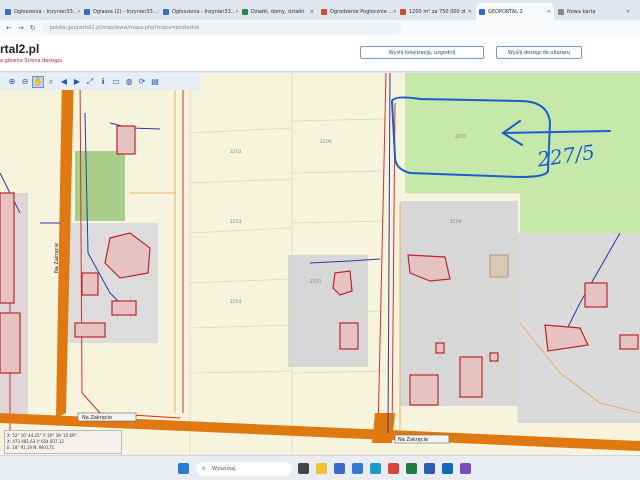 The image size is (640, 480). Describe the element at coordinates (12, 82) in the screenshot. I see `zoom-in-icon: ⊕` at that location.